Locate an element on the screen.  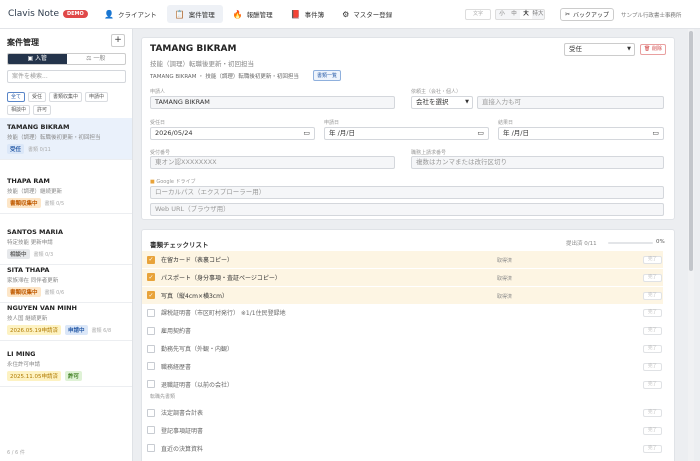
filter-chip: 許可 is located at coordinates (42, 110).